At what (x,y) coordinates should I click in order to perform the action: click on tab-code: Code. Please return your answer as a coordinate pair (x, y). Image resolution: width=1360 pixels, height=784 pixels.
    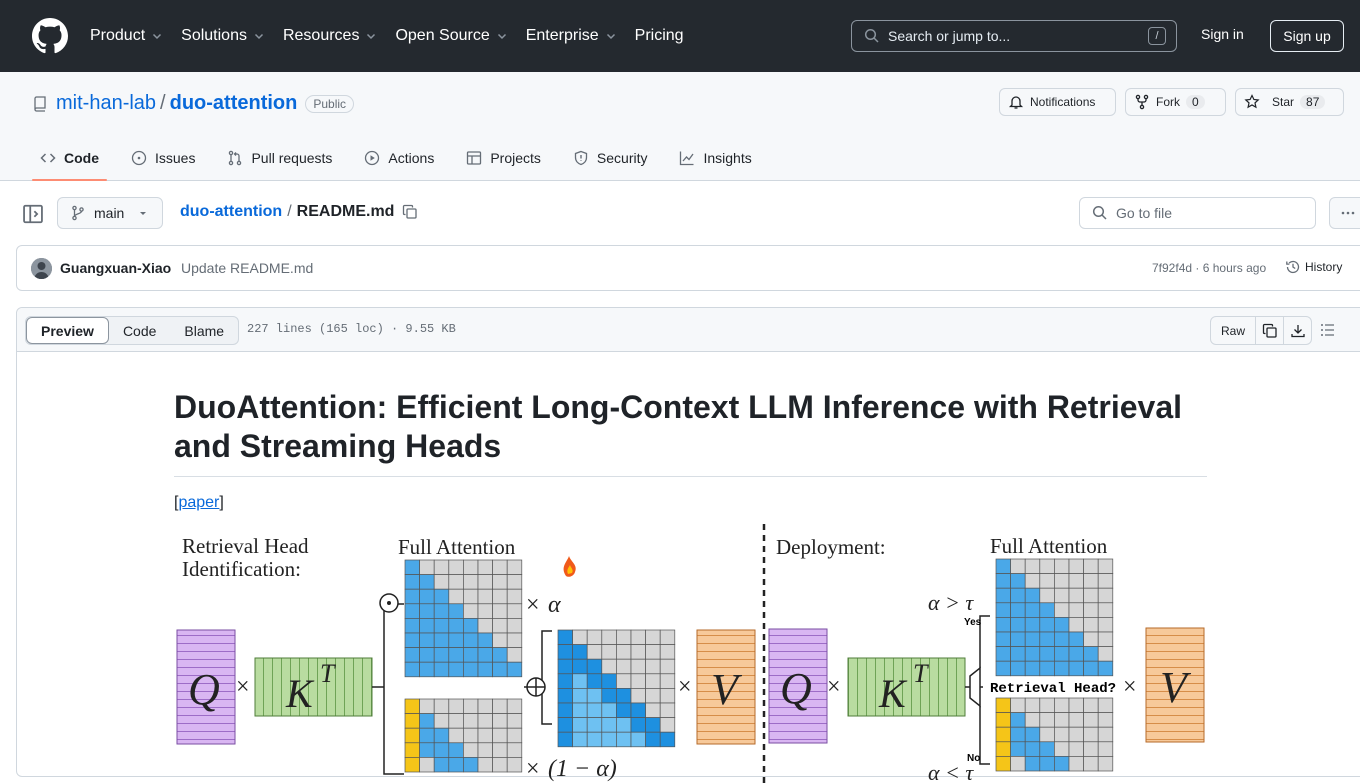
    Looking at the image, I should click on (69, 159).